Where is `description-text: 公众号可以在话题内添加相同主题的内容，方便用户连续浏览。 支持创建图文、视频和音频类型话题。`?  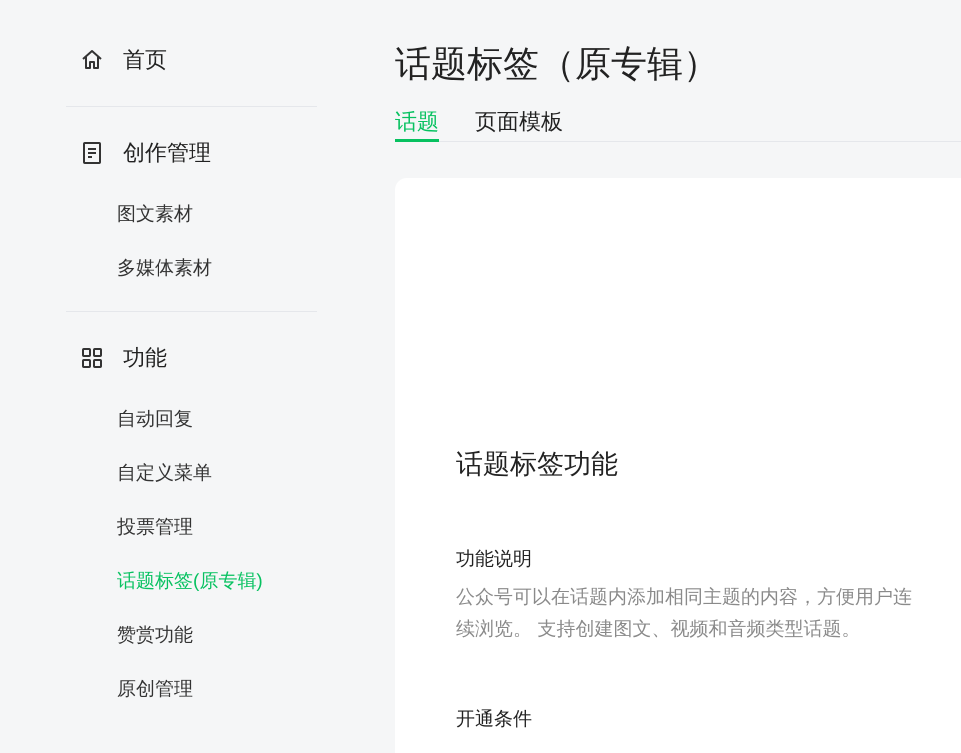
description-text: 公众号可以在话题内添加相同主题的内容，方便用户连续浏览。 支持创建图文、视频和音频类型话题。 is located at coordinates (684, 614).